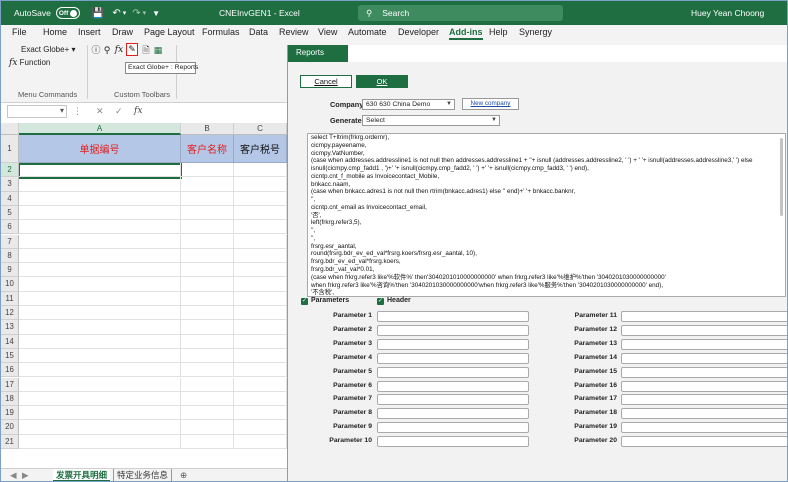 This screenshot has width=788, height=482. I want to click on cancel-entry-icon: ✕, so click(100, 111).